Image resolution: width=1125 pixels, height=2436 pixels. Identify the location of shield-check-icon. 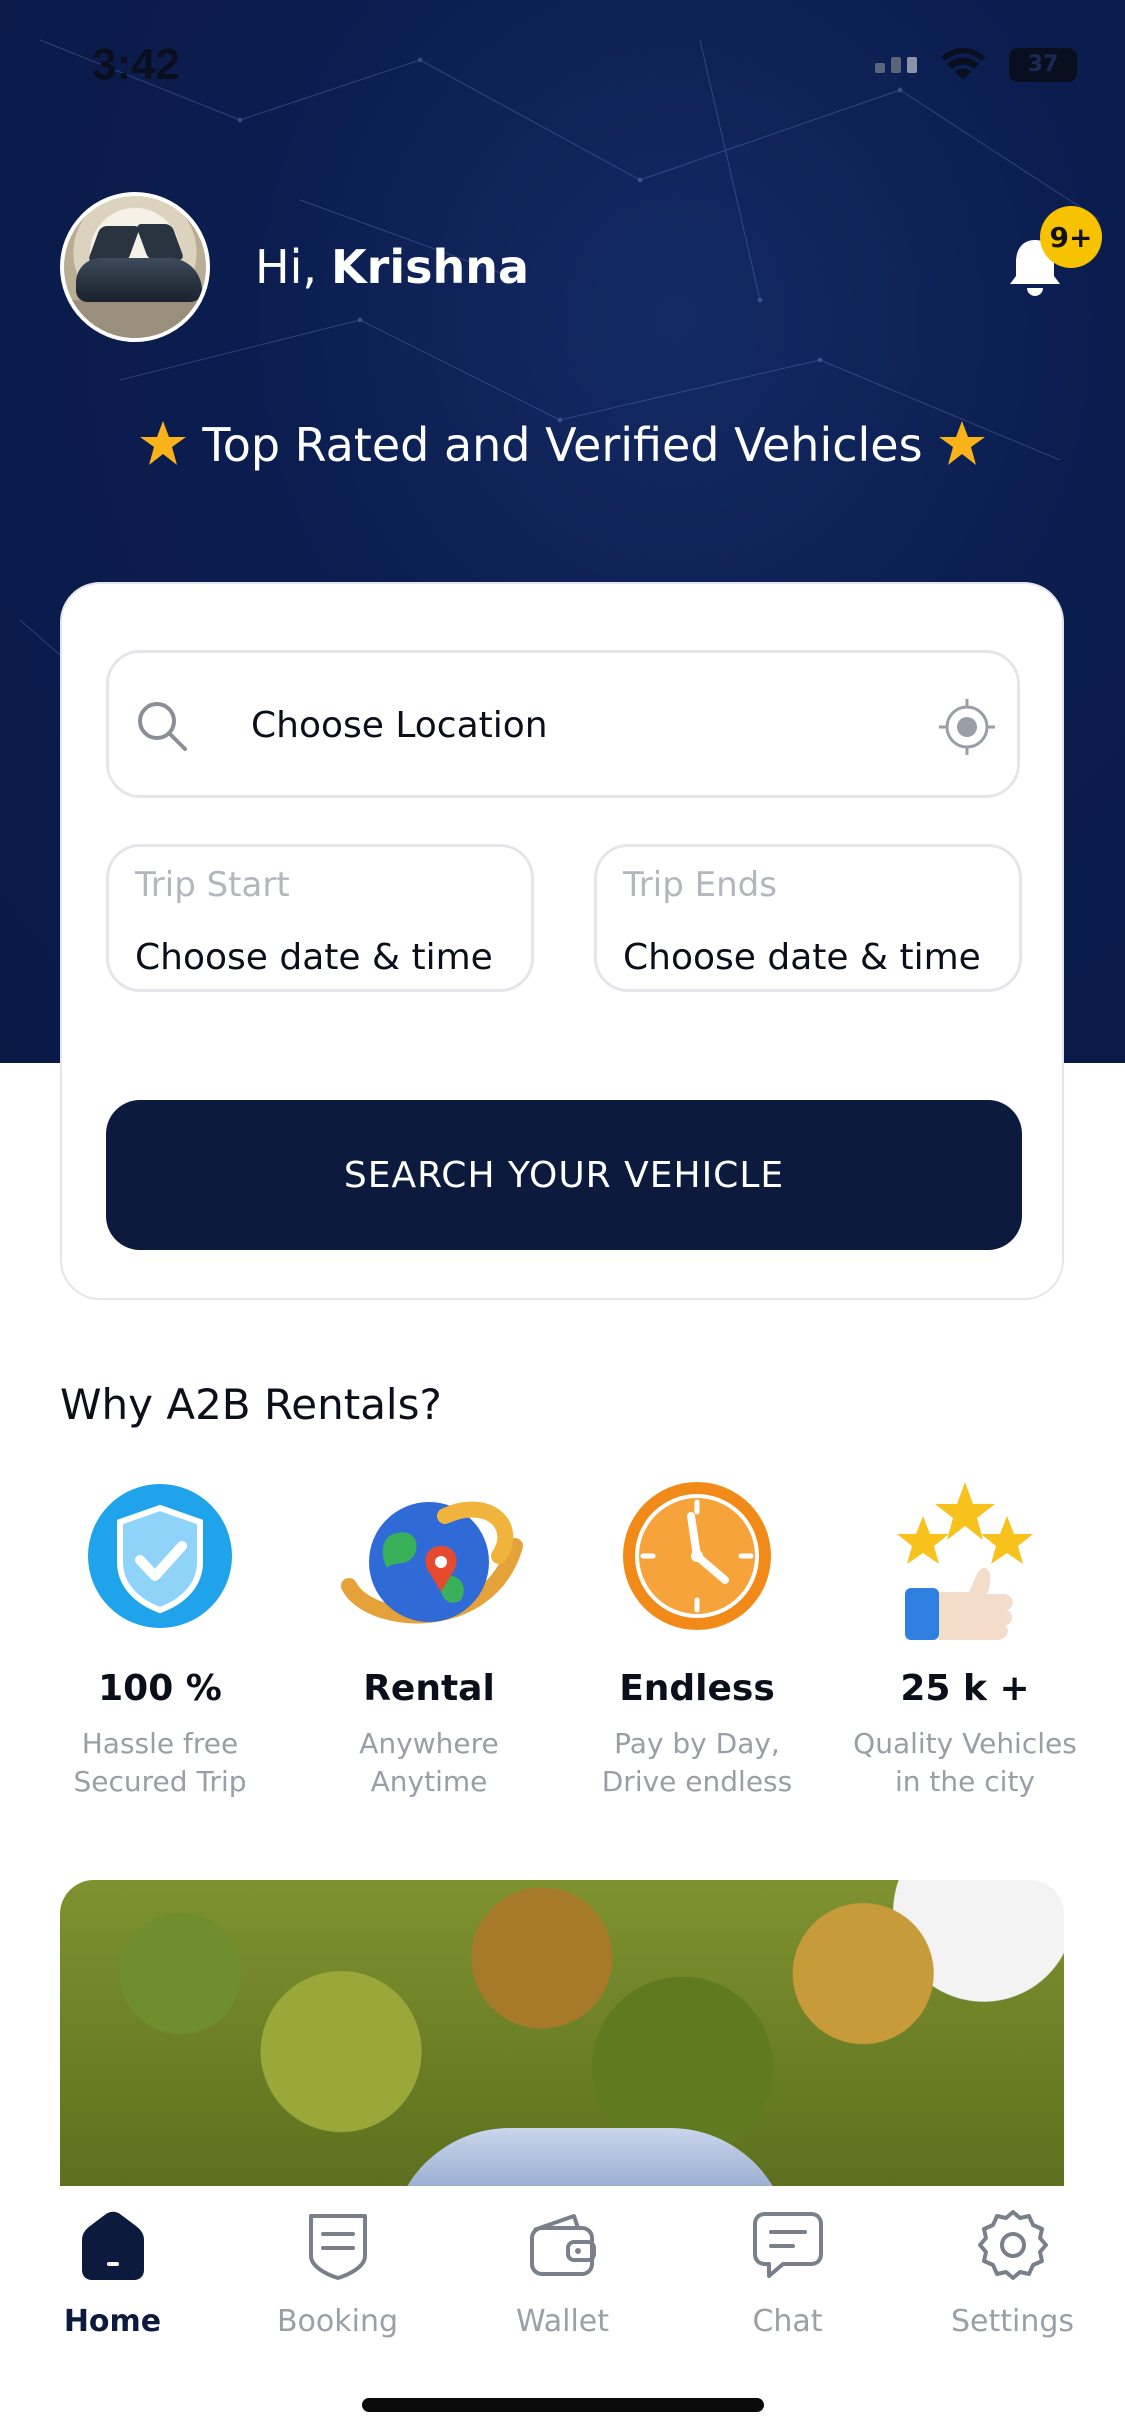
(160, 1556).